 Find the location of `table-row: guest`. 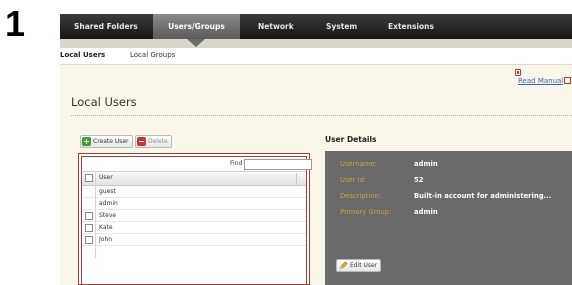

table-row: guest is located at coordinates (194, 192).